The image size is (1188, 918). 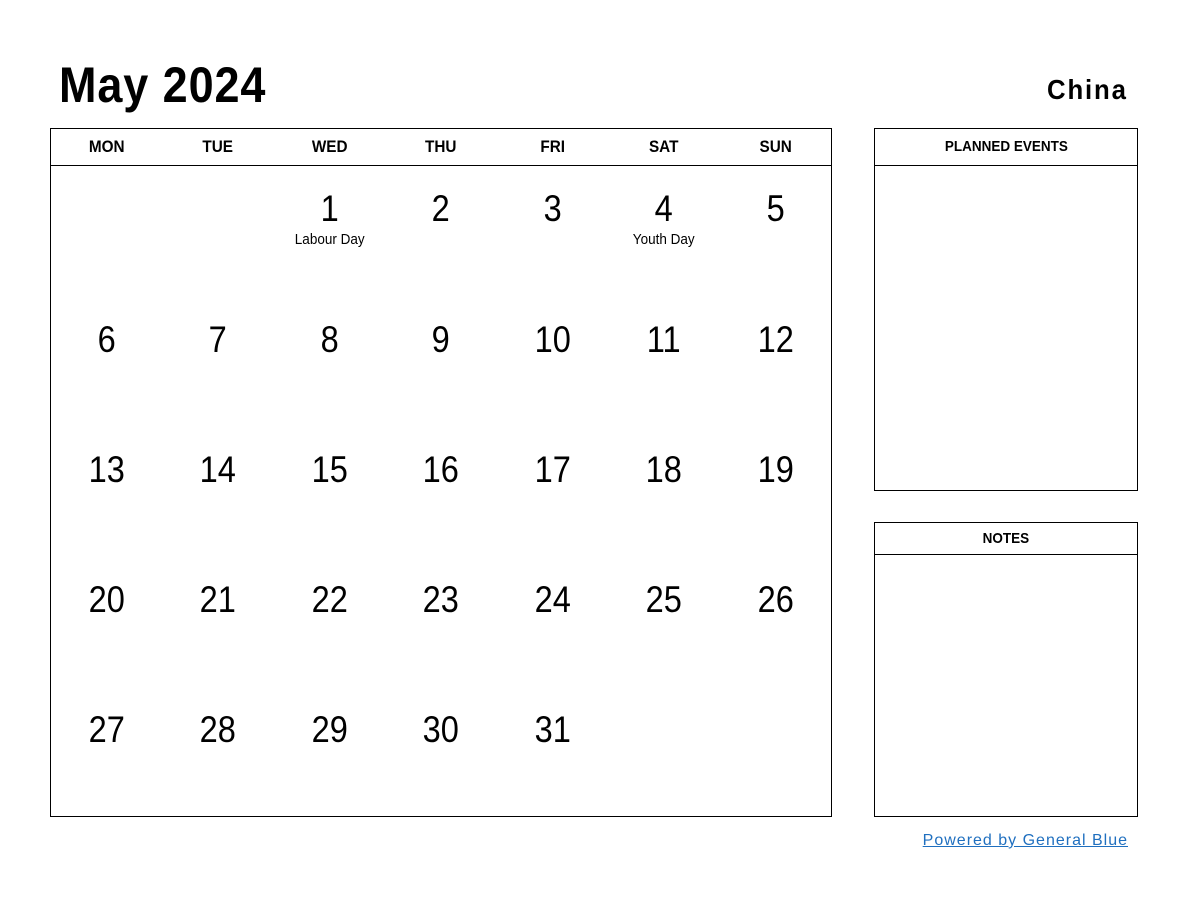 I want to click on day-cell: 17, so click(x=552, y=492).